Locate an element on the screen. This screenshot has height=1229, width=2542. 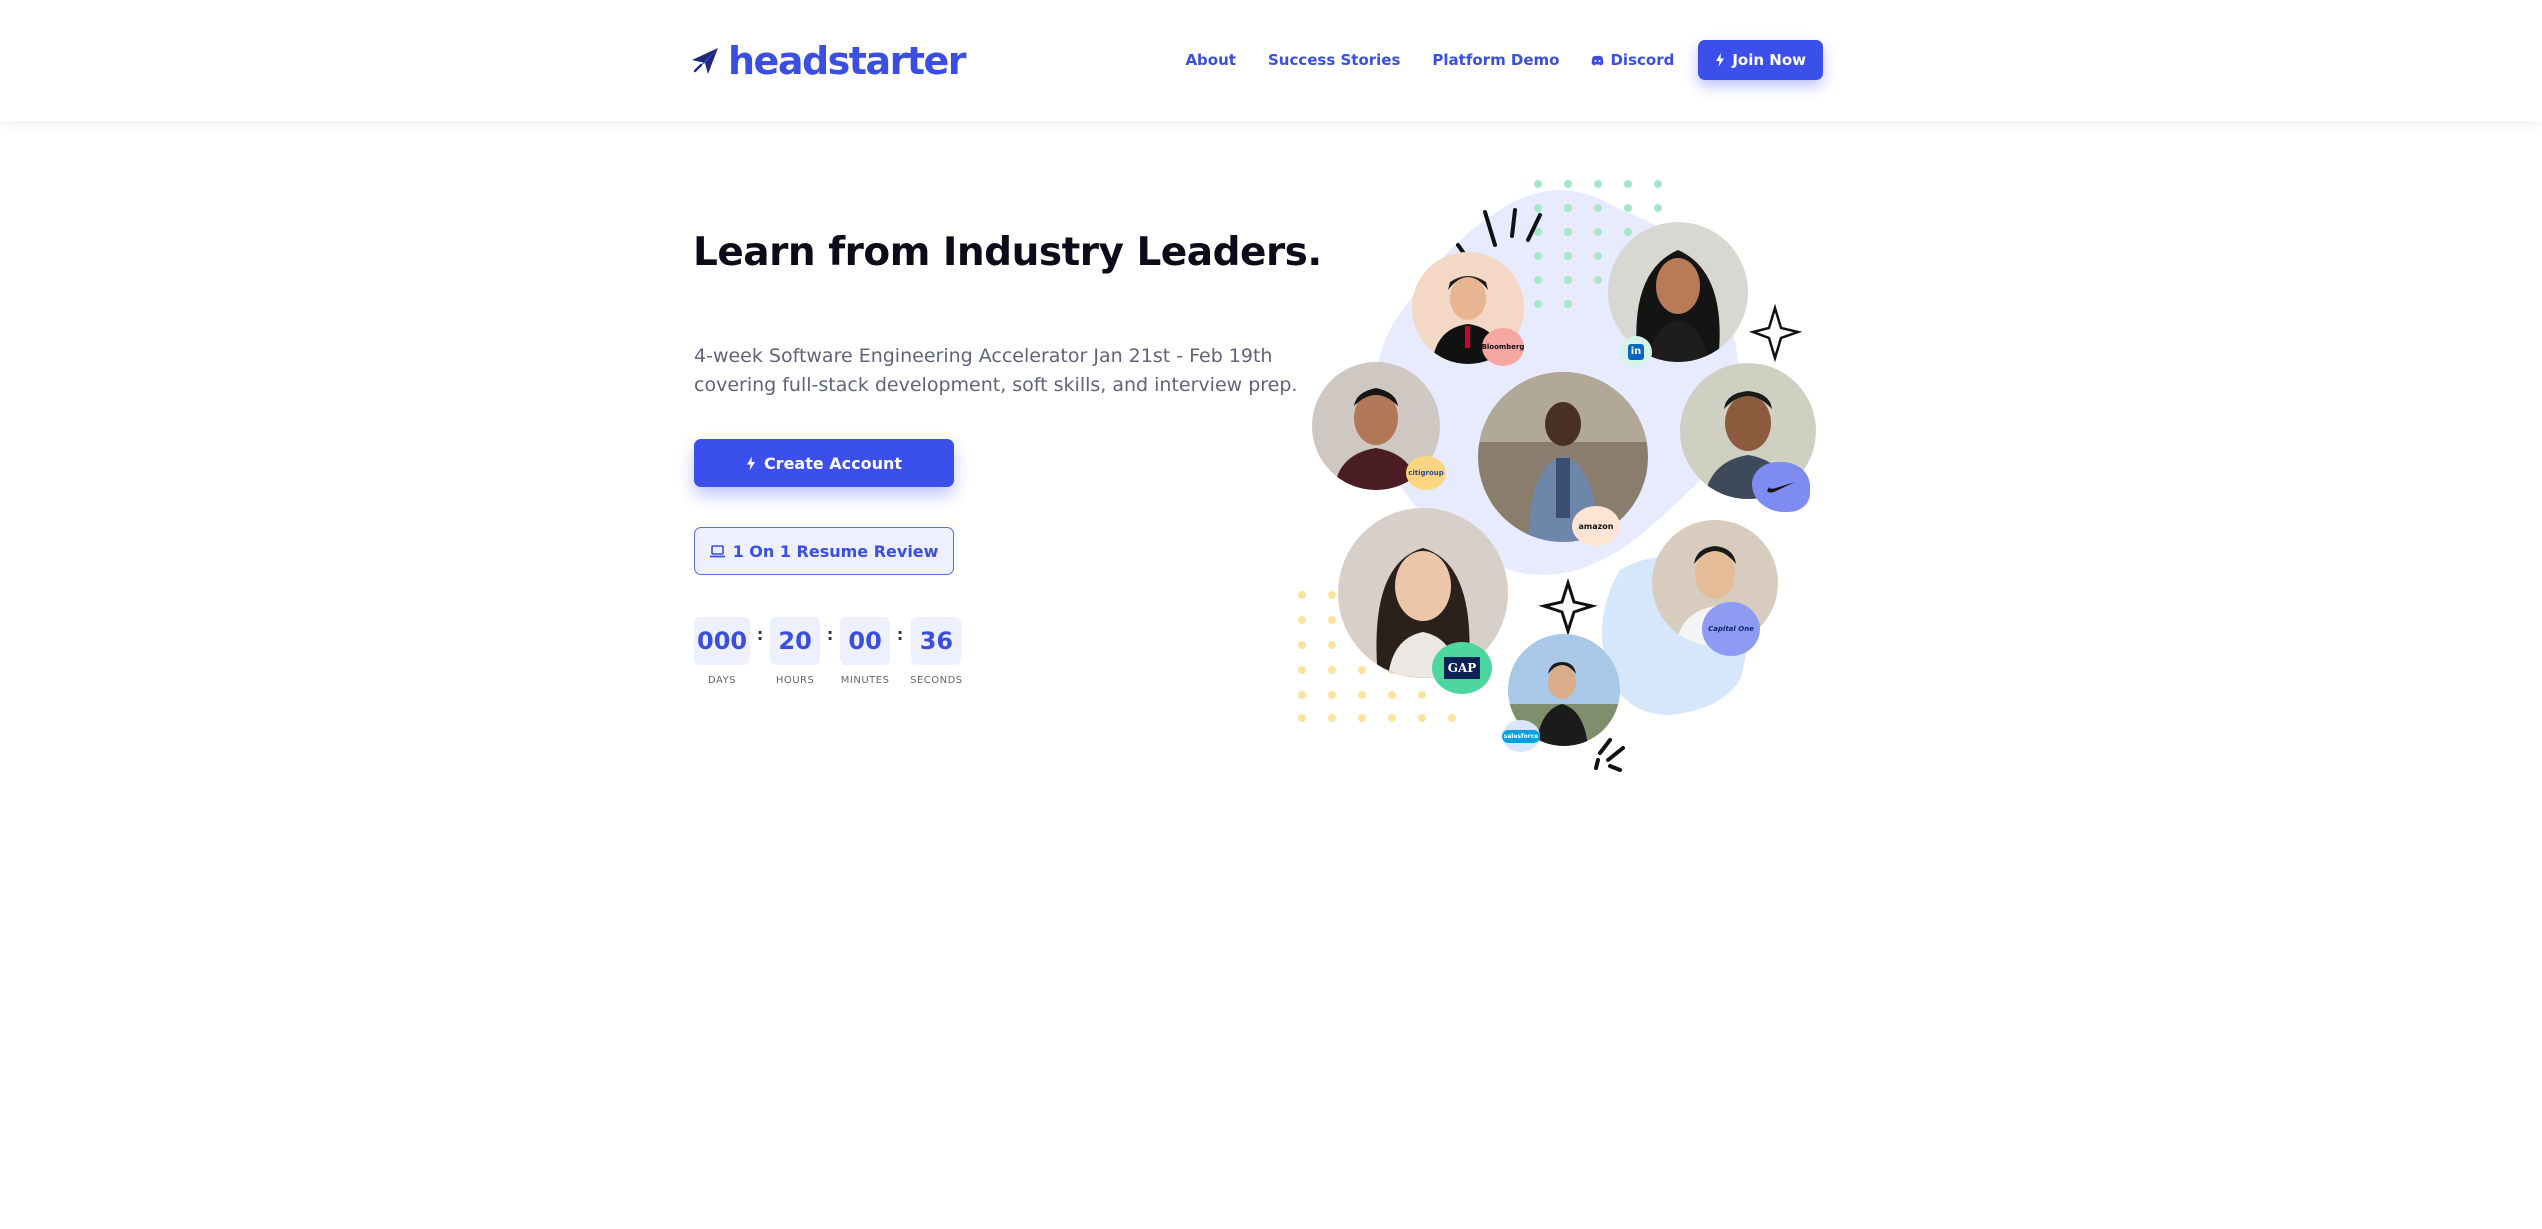
brand-logo: headstarter is located at coordinates (828, 61).